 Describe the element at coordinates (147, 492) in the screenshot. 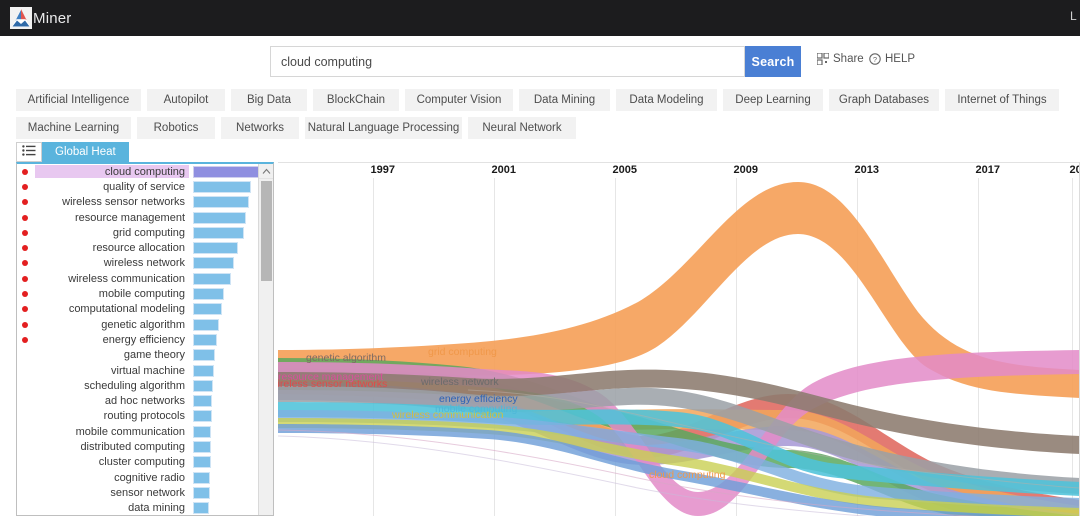

I see `keyword-label: sensor network` at that location.